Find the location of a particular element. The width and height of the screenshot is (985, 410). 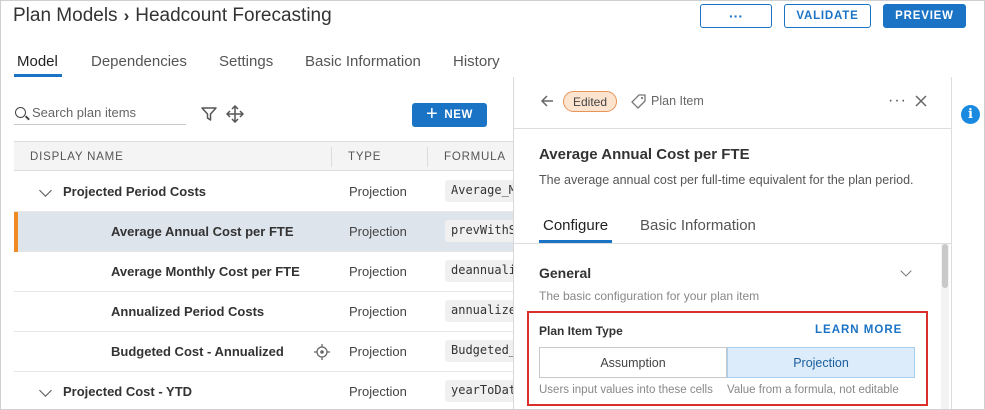

info-rail is located at coordinates (967, 243).